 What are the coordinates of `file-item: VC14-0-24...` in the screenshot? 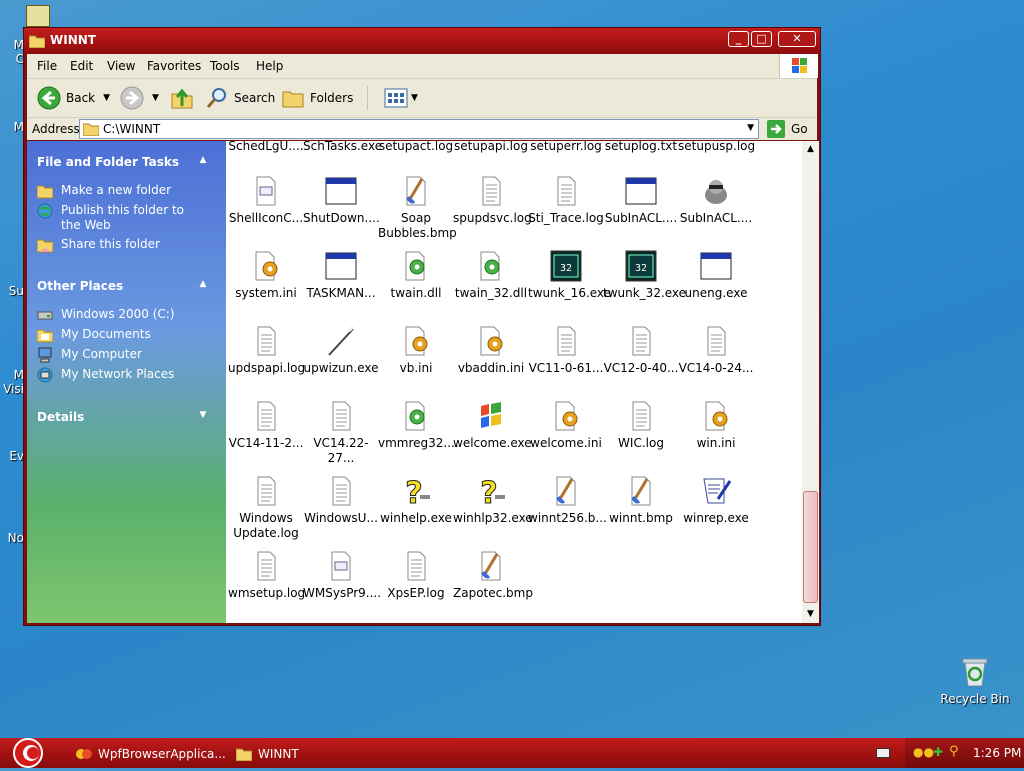 It's located at (716, 350).